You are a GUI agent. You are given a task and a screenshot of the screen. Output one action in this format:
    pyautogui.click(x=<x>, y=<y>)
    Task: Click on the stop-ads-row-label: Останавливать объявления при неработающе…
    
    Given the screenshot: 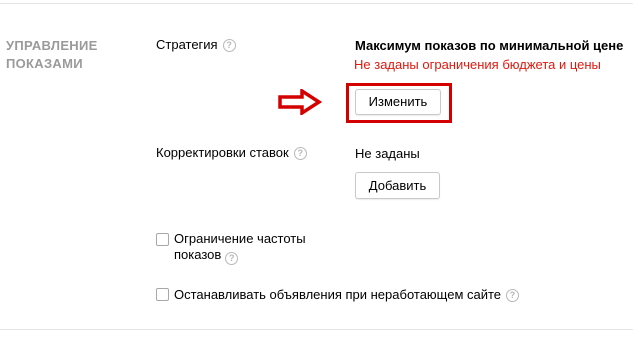 What is the action you would take?
    pyautogui.click(x=347, y=295)
    